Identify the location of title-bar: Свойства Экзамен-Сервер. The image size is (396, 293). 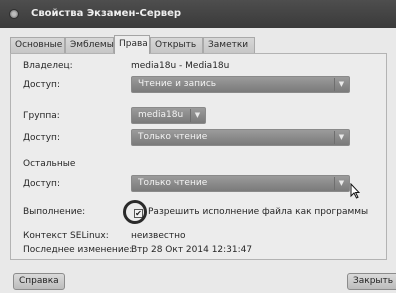
(198, 14).